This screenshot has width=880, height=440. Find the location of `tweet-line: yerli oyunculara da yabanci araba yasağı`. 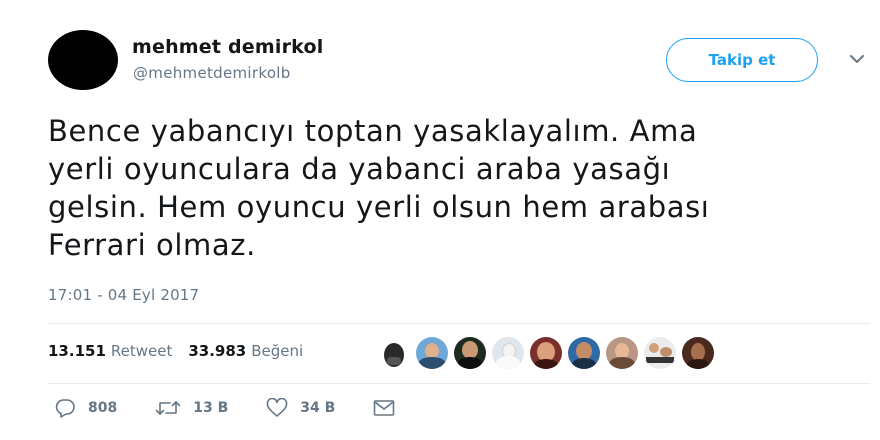

tweet-line: yerli oyunculara da yabanci araba yasağı is located at coordinates (359, 169).